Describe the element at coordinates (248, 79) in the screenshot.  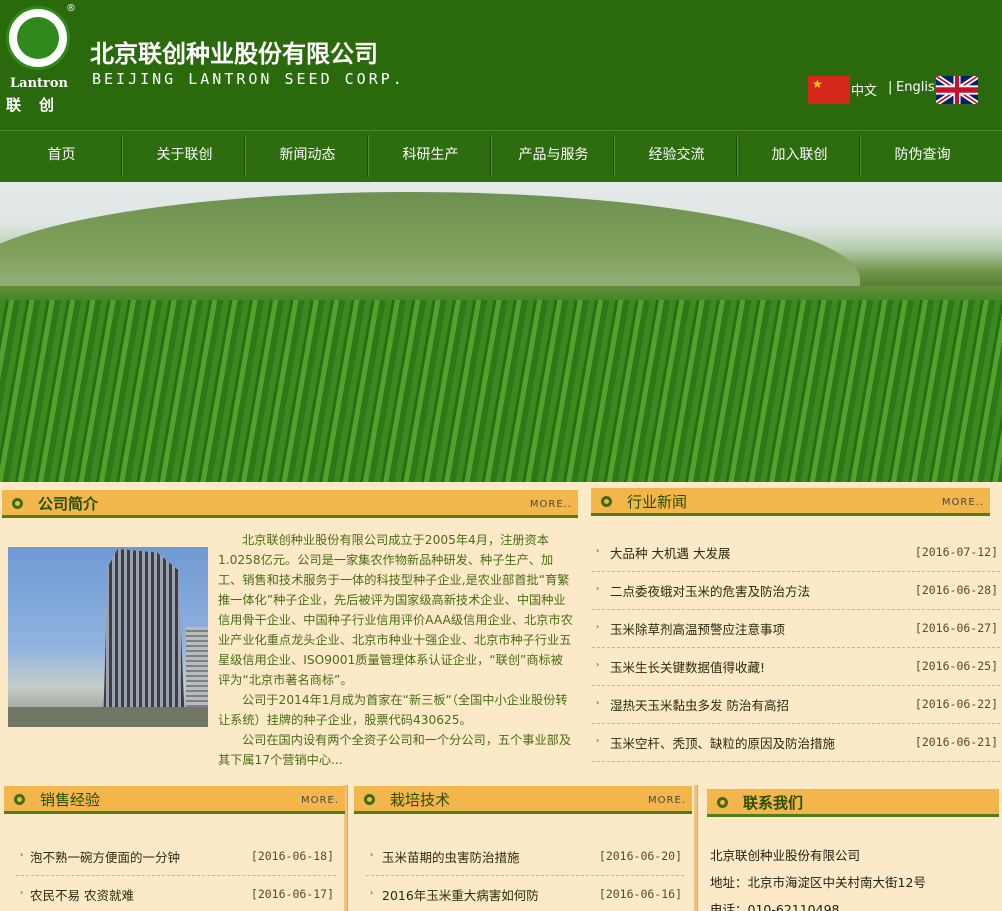
I see `company-name-en: BEIJING LANTRON SEED CORP.` at that location.